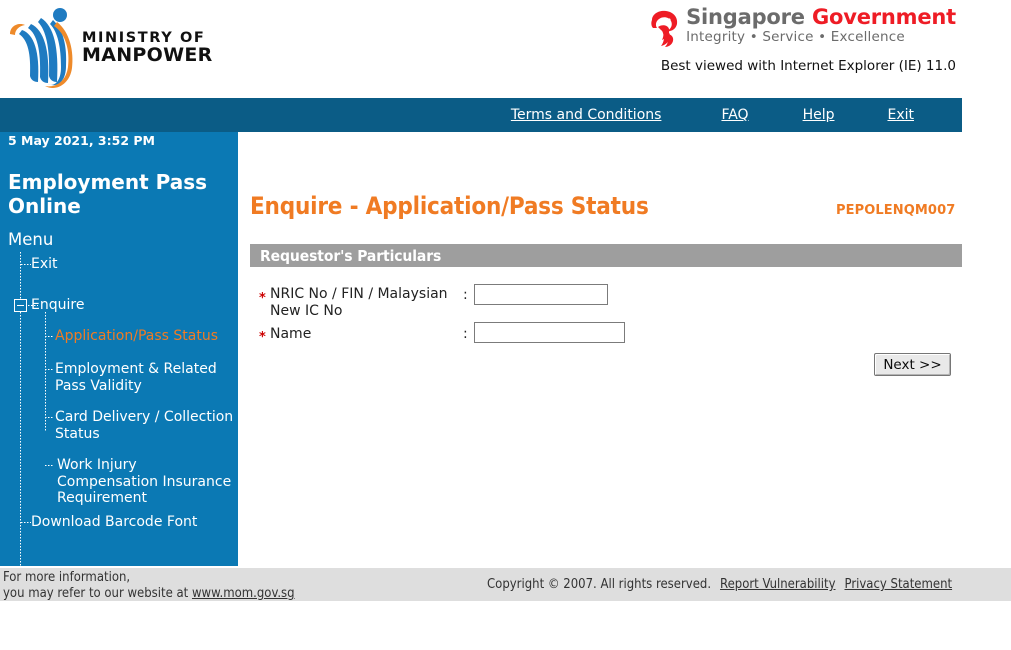 This screenshot has width=1011, height=650. What do you see at coordinates (108, 194) in the screenshot?
I see `sidebar-app-title: Employment Pass Online` at bounding box center [108, 194].